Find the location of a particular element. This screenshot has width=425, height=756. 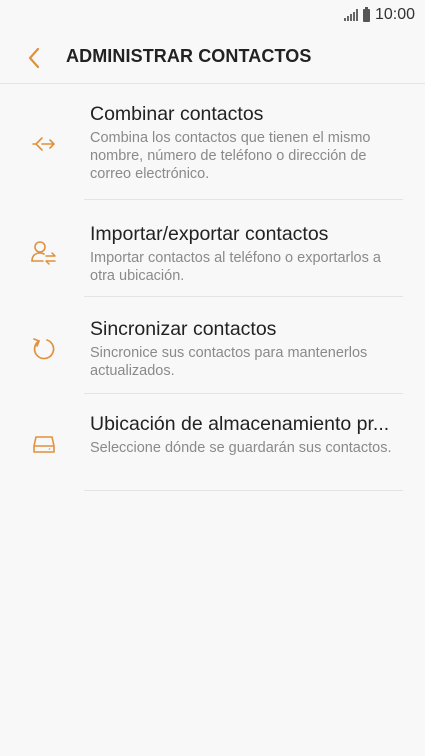

chevron-left-icon is located at coordinates (34, 58).